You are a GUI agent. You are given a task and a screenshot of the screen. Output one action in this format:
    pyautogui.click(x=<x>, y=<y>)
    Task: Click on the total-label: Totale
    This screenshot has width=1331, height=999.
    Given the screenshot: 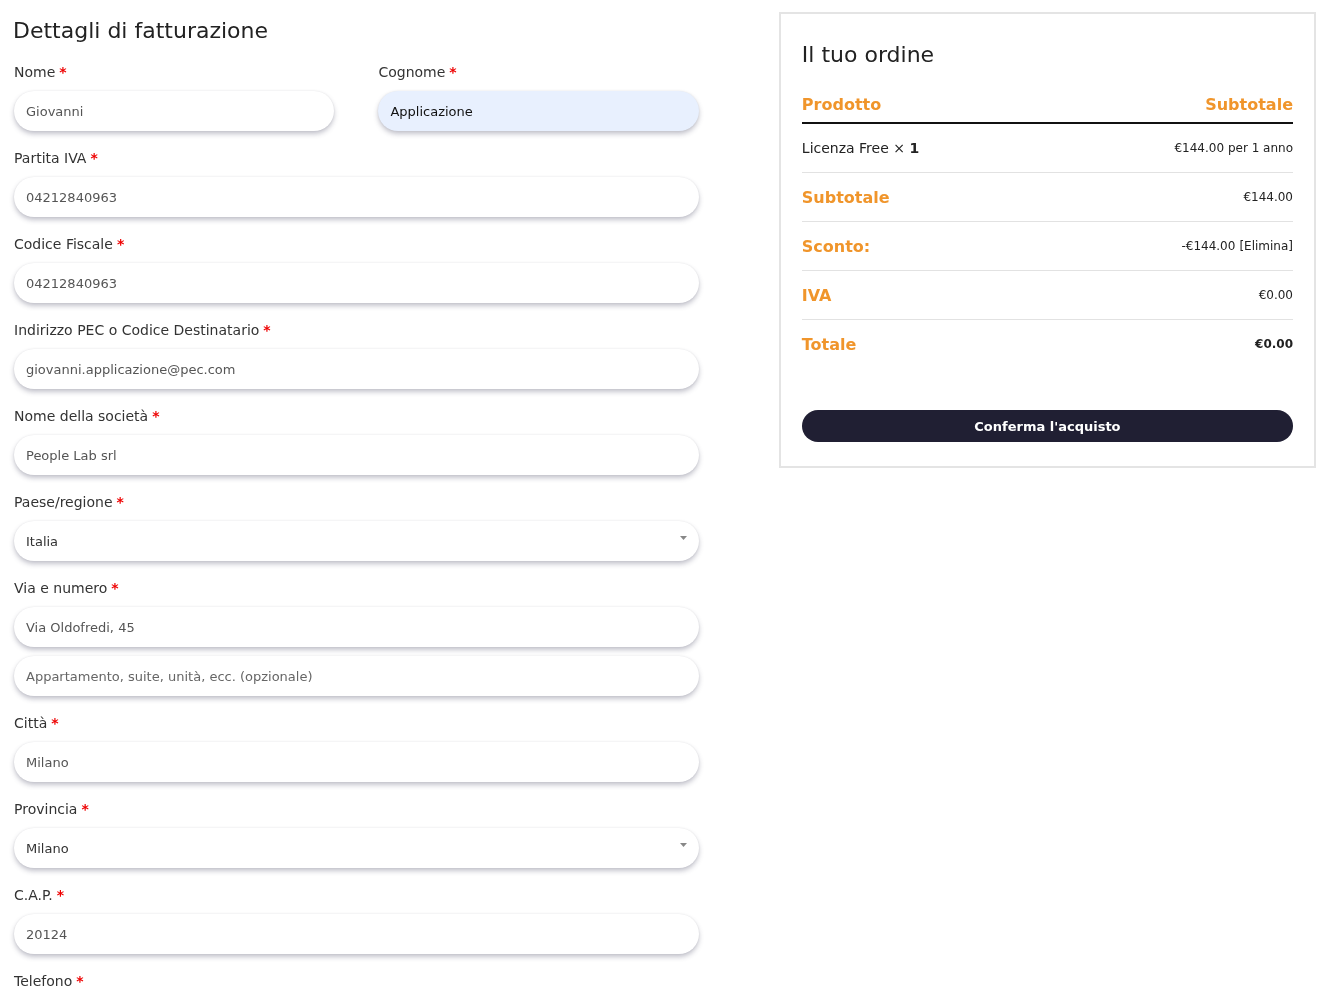 What is the action you would take?
    pyautogui.click(x=829, y=344)
    